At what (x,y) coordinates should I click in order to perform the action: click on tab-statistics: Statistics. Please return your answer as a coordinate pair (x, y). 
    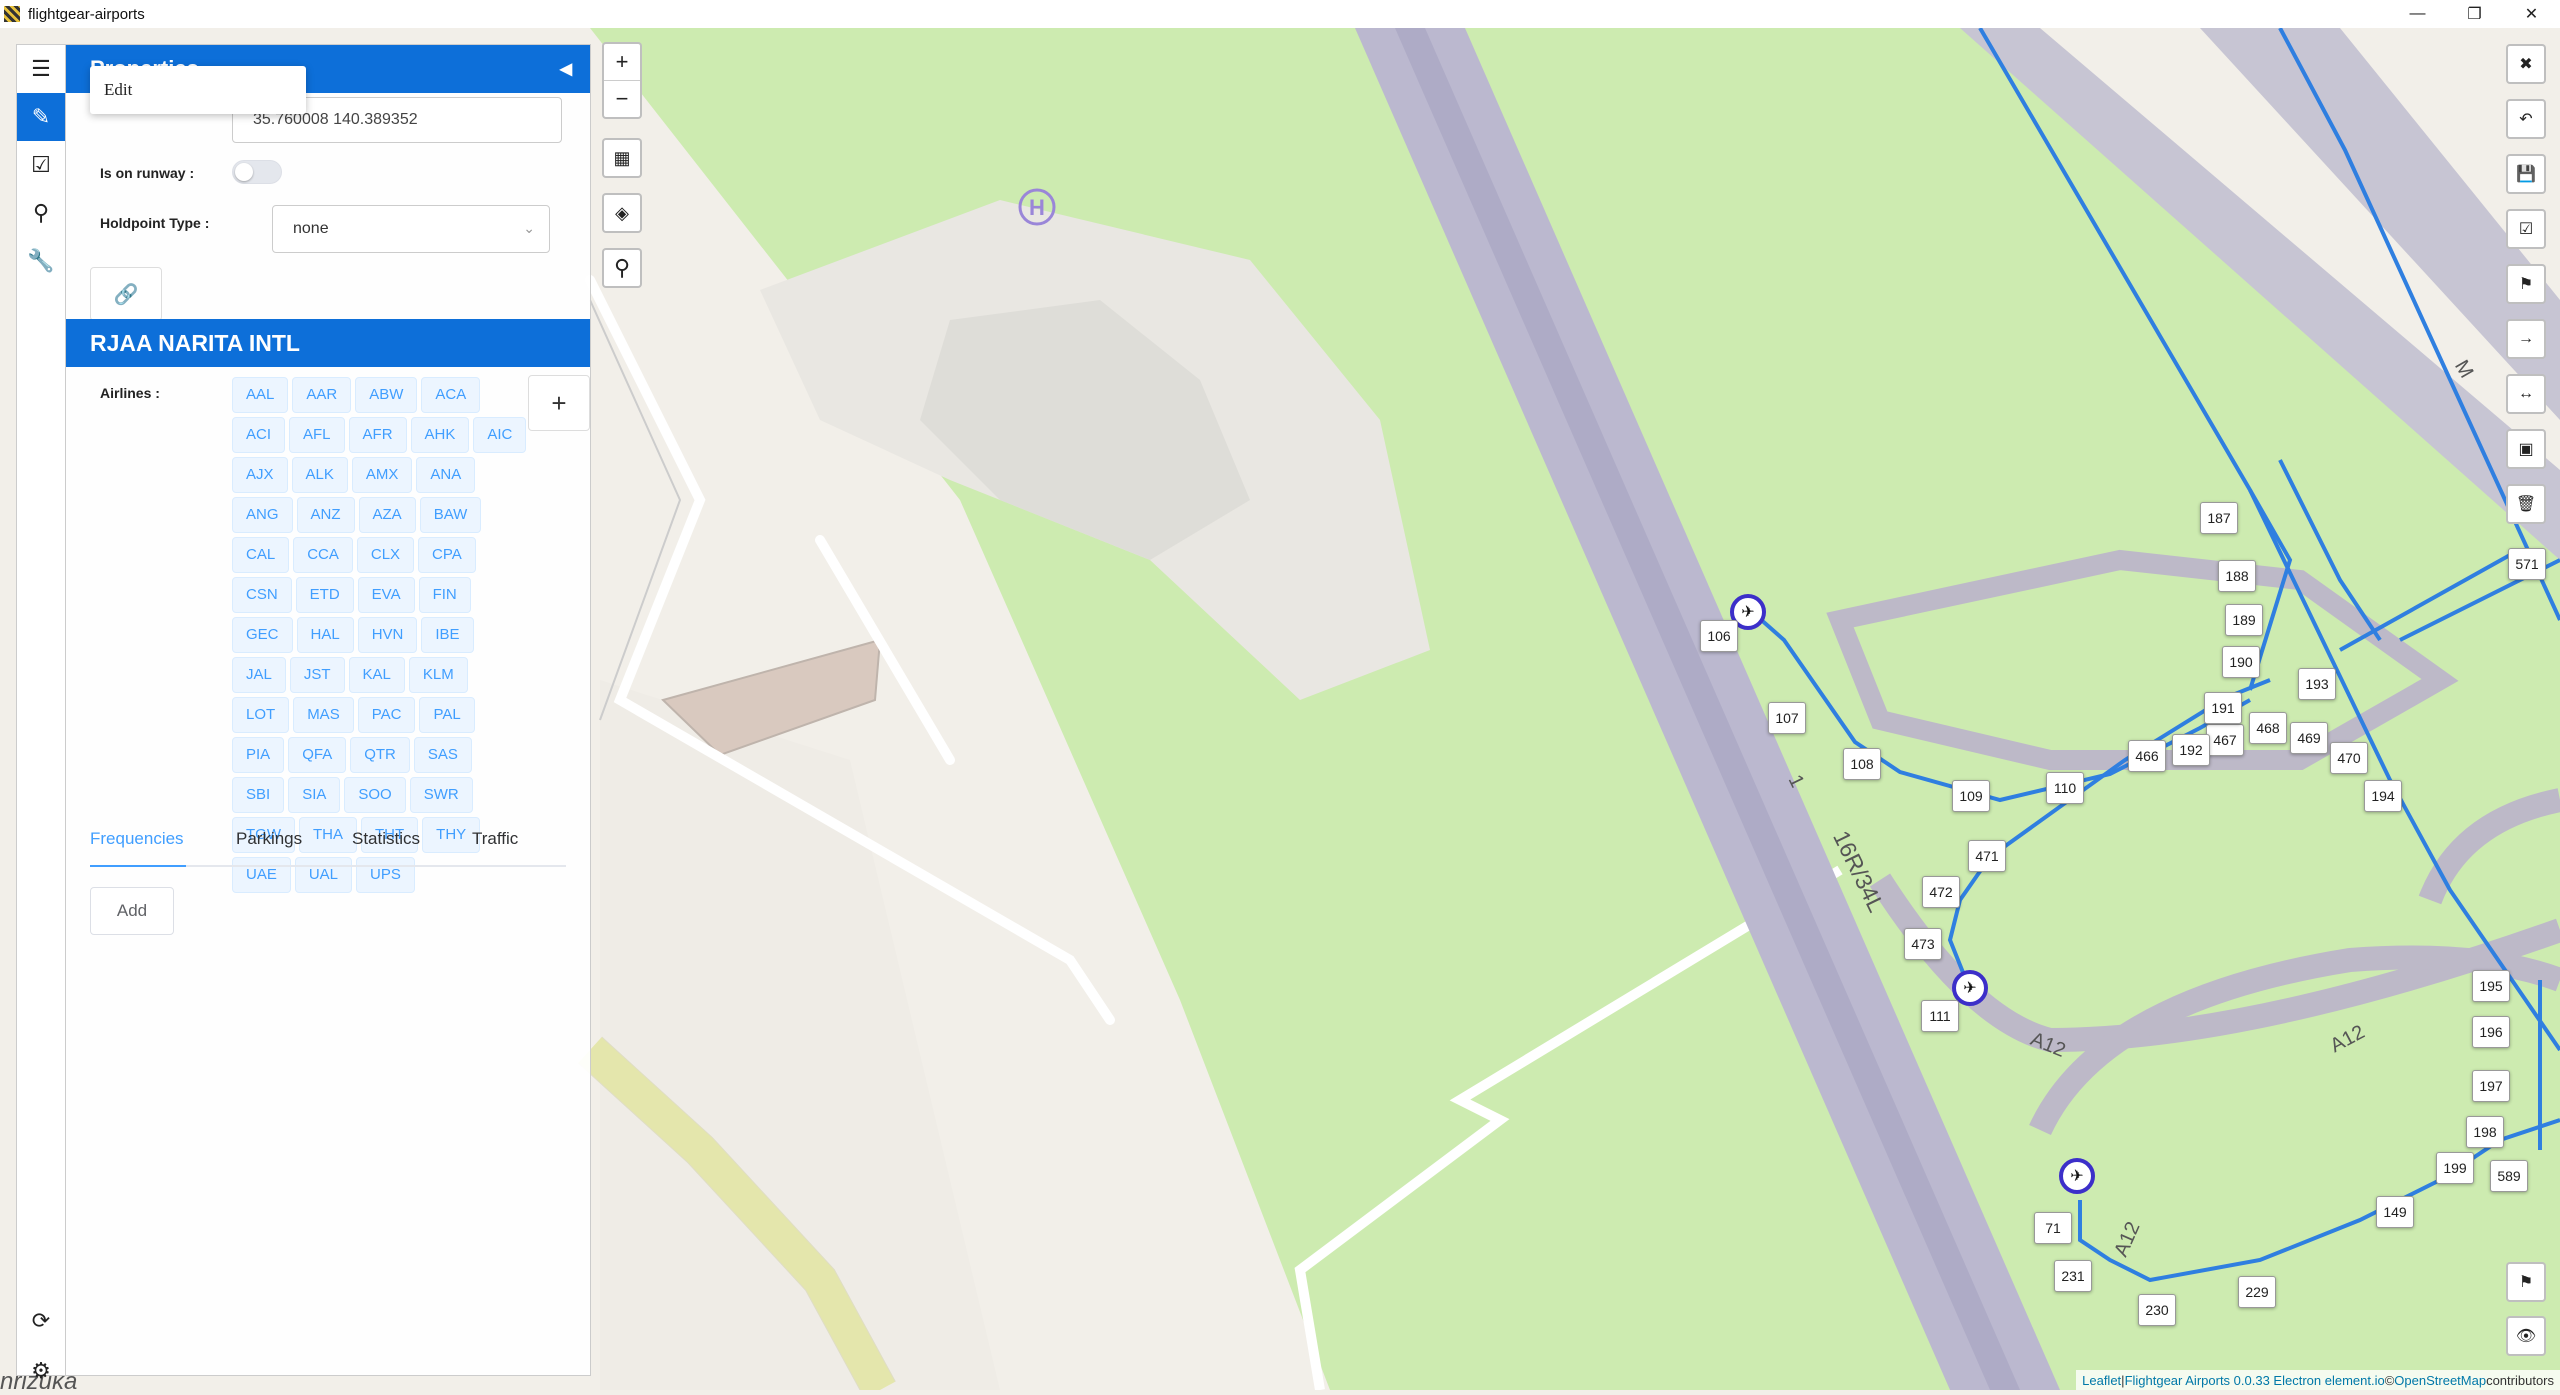
    Looking at the image, I should click on (386, 839).